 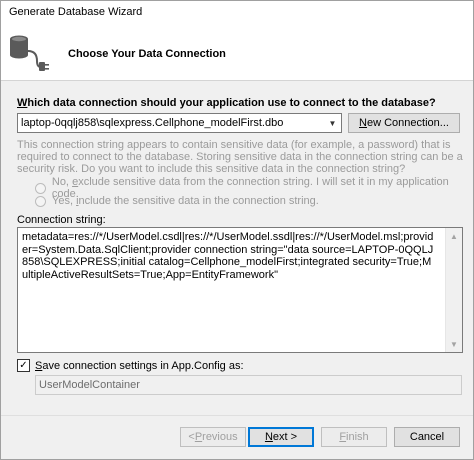 What do you see at coordinates (61, 220) in the screenshot?
I see `connection-string-label: Connection string:` at bounding box center [61, 220].